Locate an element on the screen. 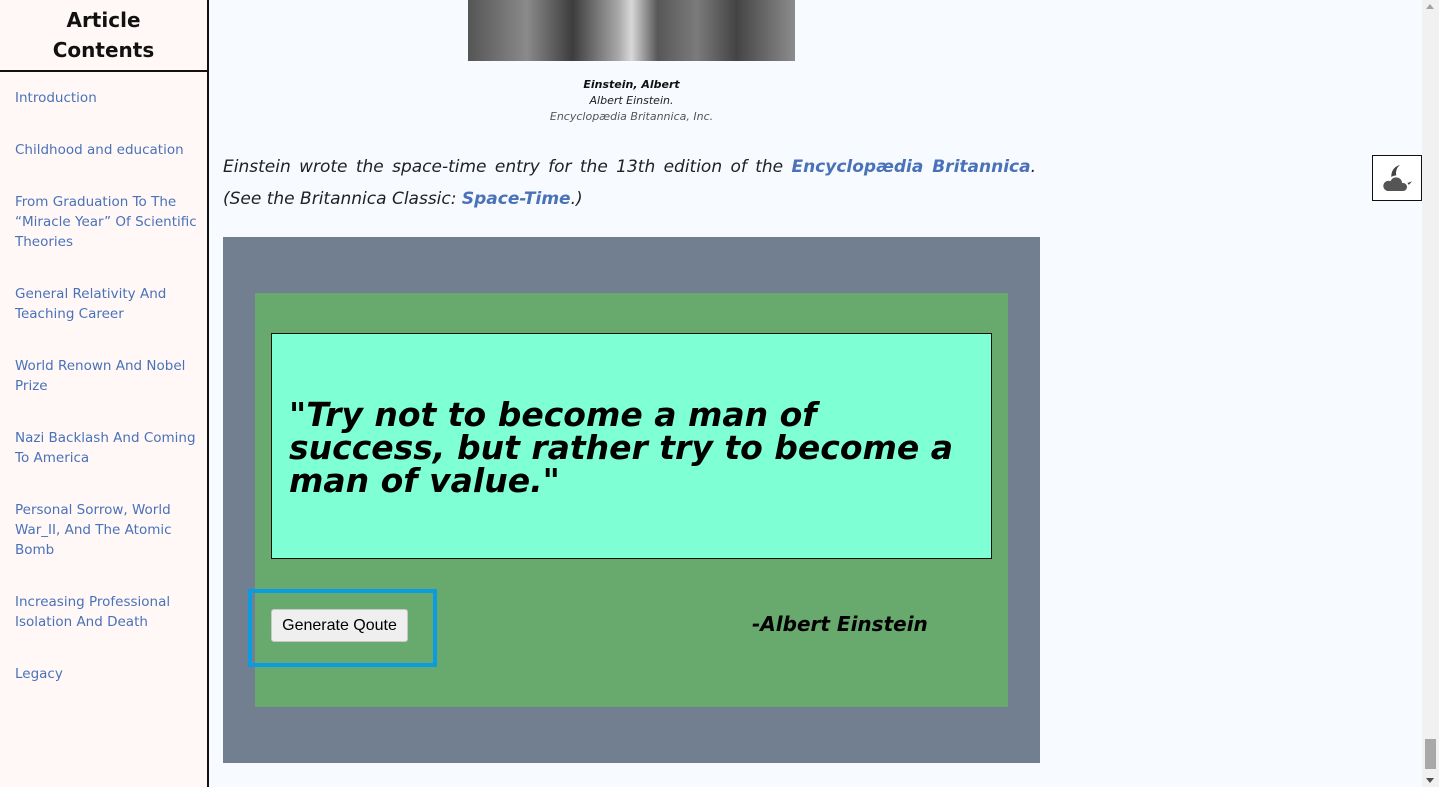 This screenshot has height=787, width=1439. moon-cloud-icon is located at coordinates (1396, 179).